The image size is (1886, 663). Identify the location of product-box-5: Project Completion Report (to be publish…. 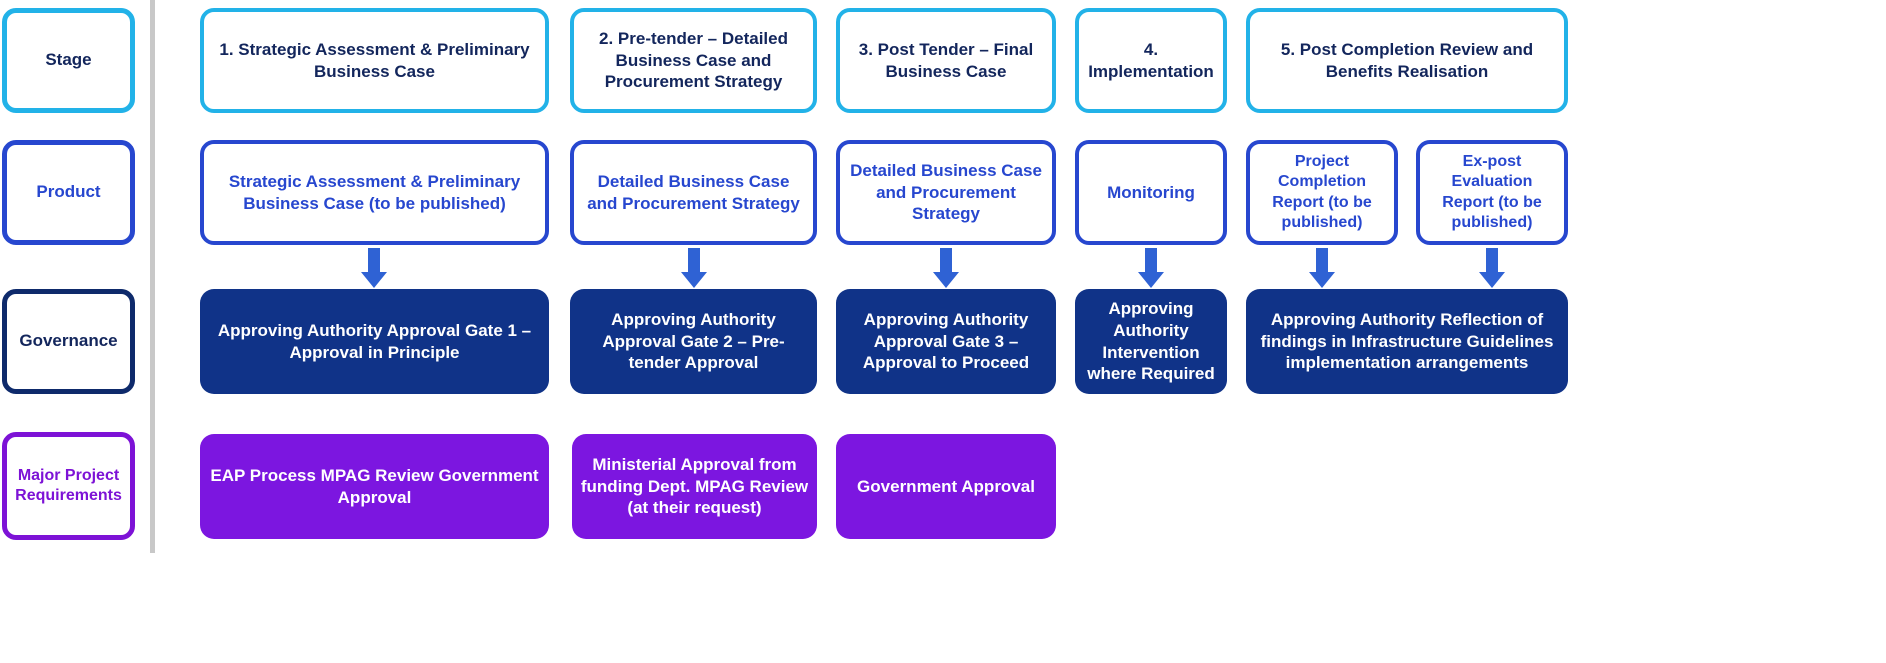
(1322, 192).